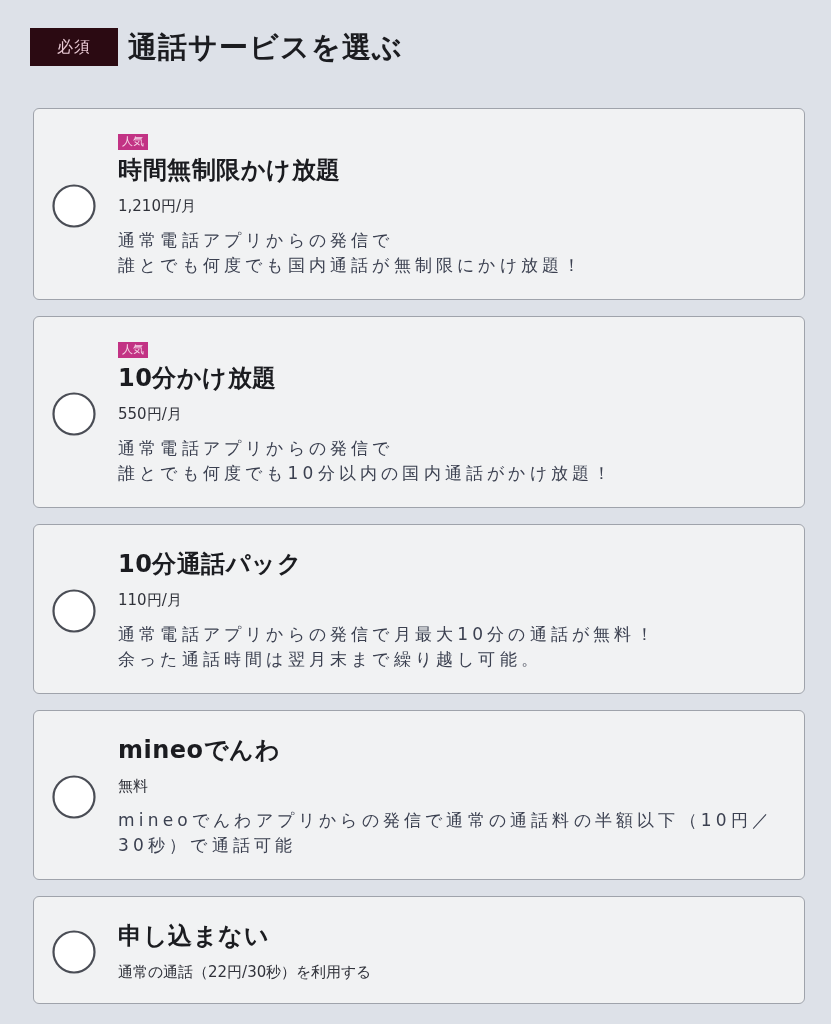 Image resolution: width=831 pixels, height=1024 pixels. What do you see at coordinates (197, 378) in the screenshot?
I see `option-title: 10分かけ放題` at bounding box center [197, 378].